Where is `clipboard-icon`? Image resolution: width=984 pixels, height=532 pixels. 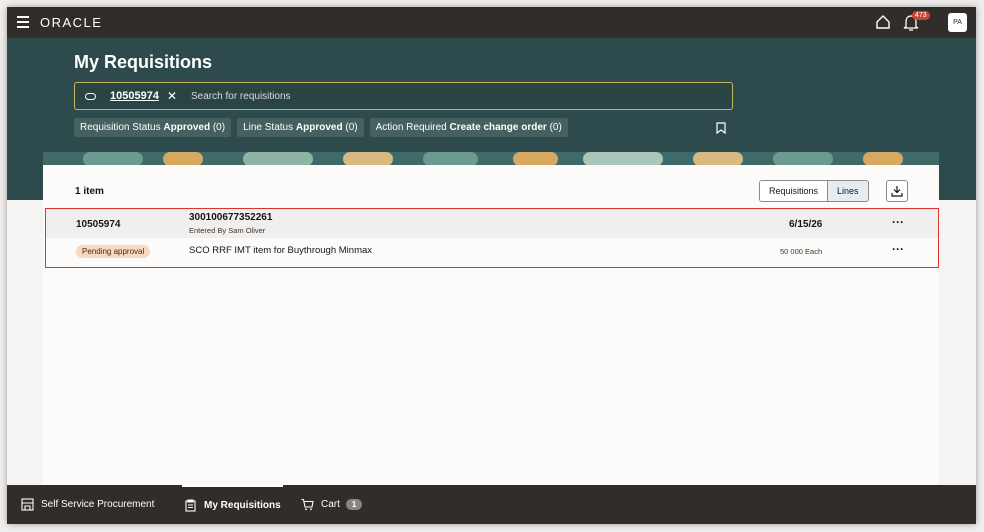 clipboard-icon is located at coordinates (190, 505).